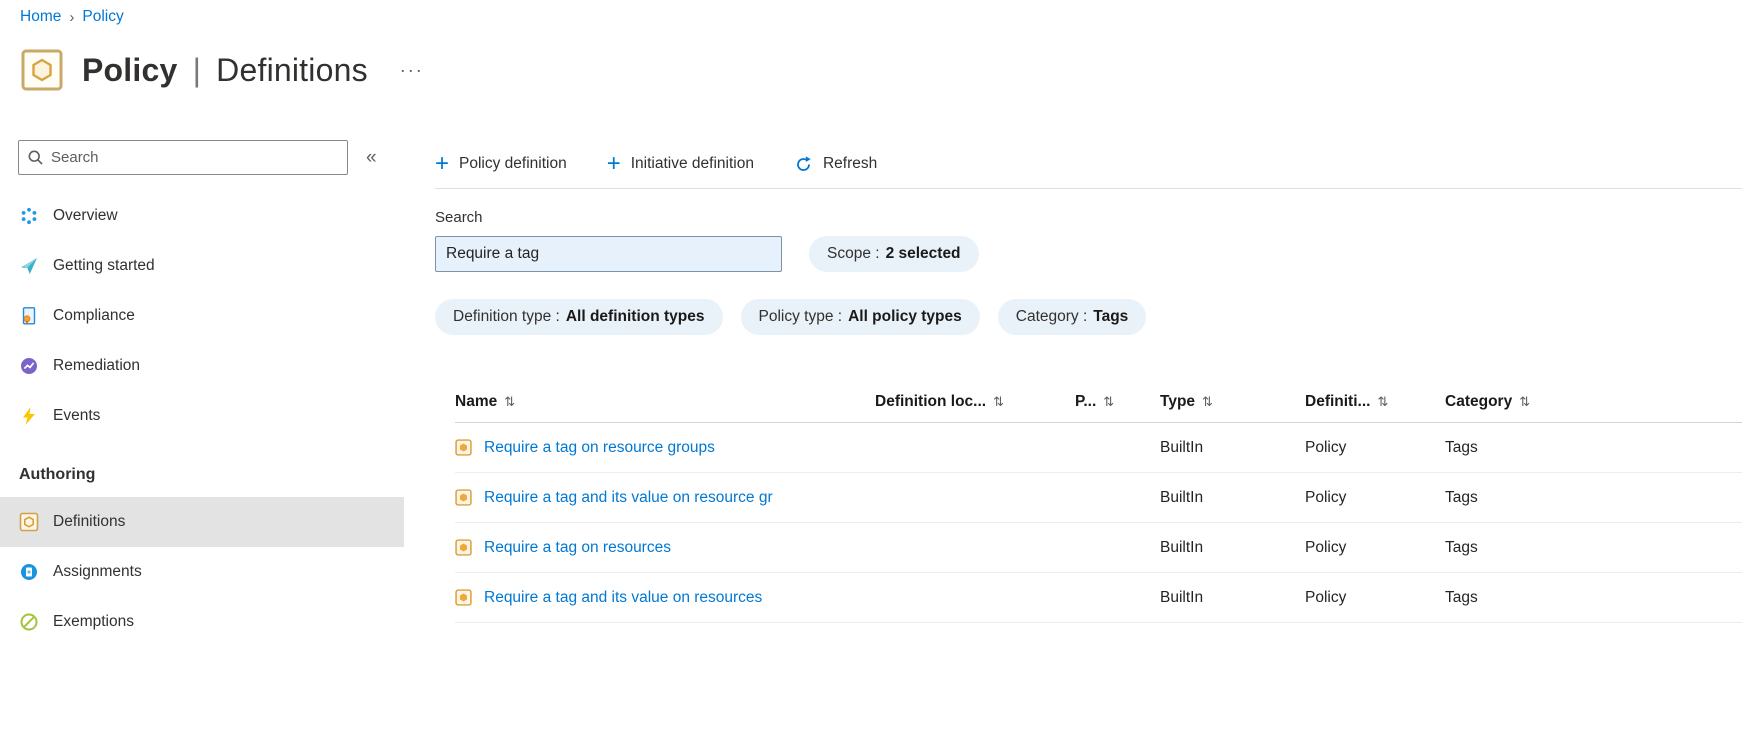  Describe the element at coordinates (202, 522) in the screenshot. I see `sidebar-item-definitions: Definitions` at that location.